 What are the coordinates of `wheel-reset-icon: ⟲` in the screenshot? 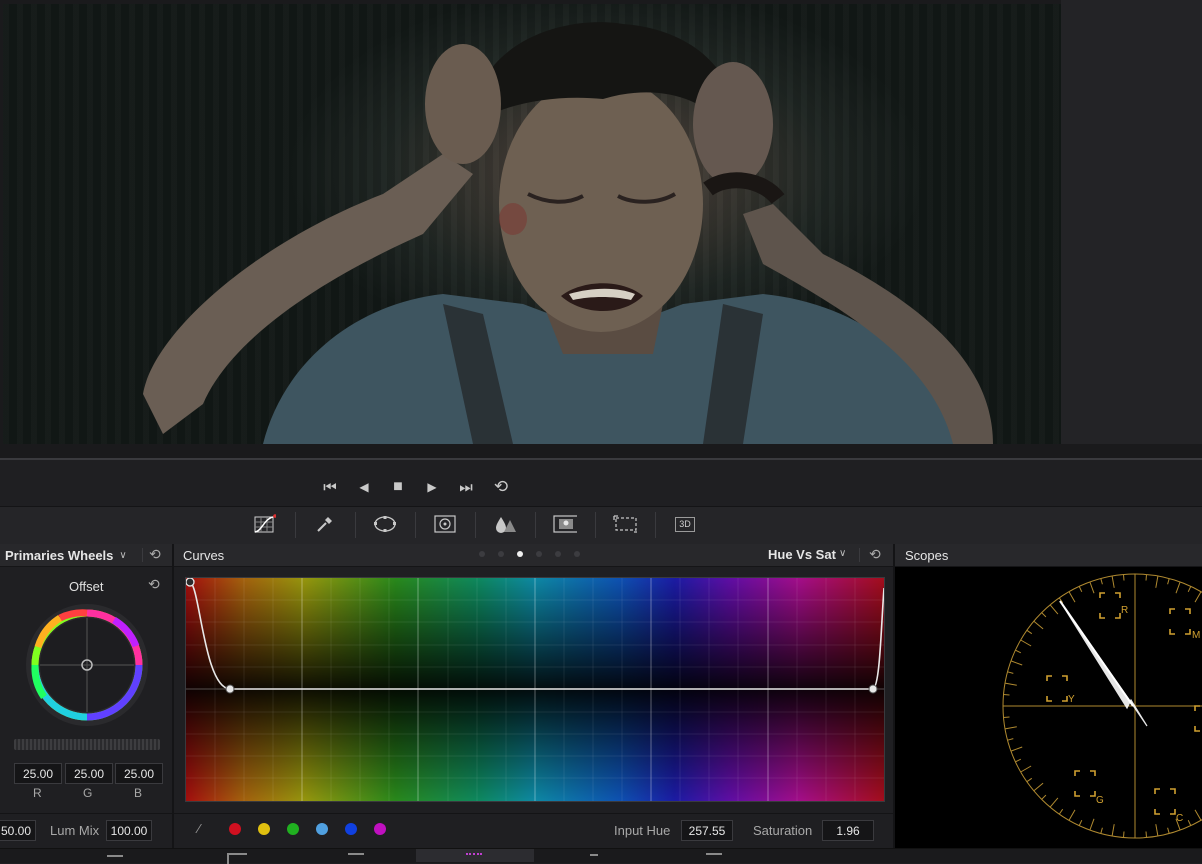 It's located at (154, 584).